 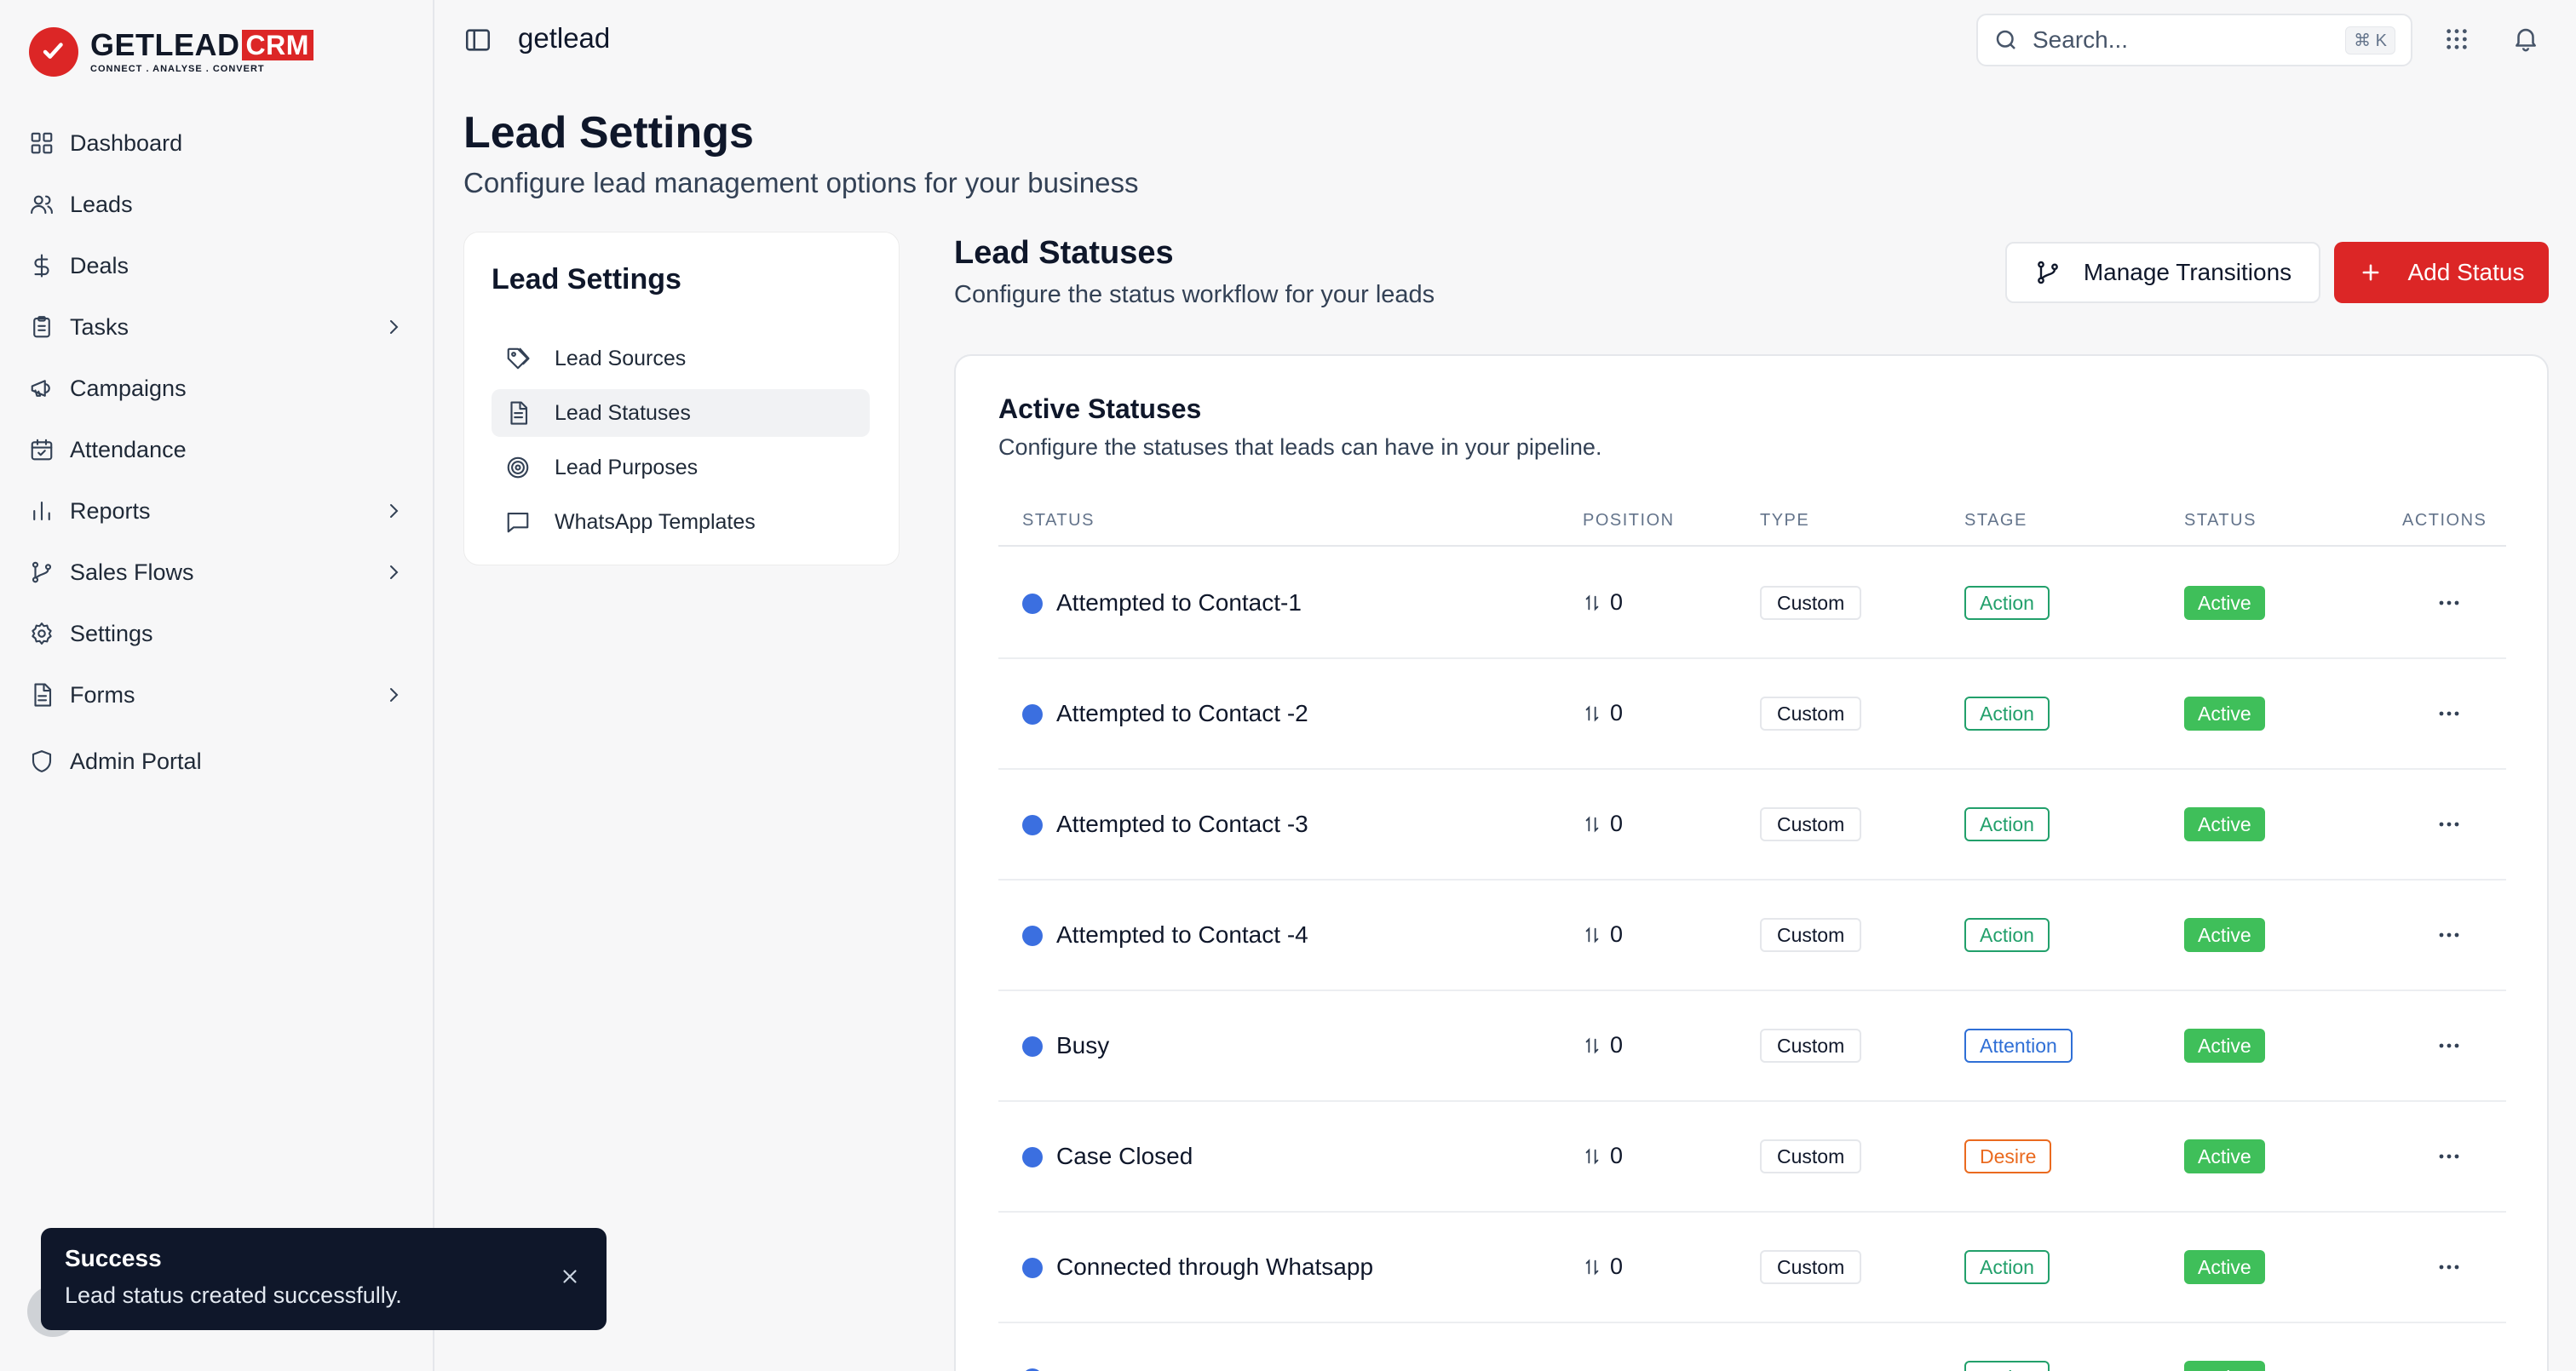 What do you see at coordinates (41, 327) in the screenshot?
I see `clipboard-icon` at bounding box center [41, 327].